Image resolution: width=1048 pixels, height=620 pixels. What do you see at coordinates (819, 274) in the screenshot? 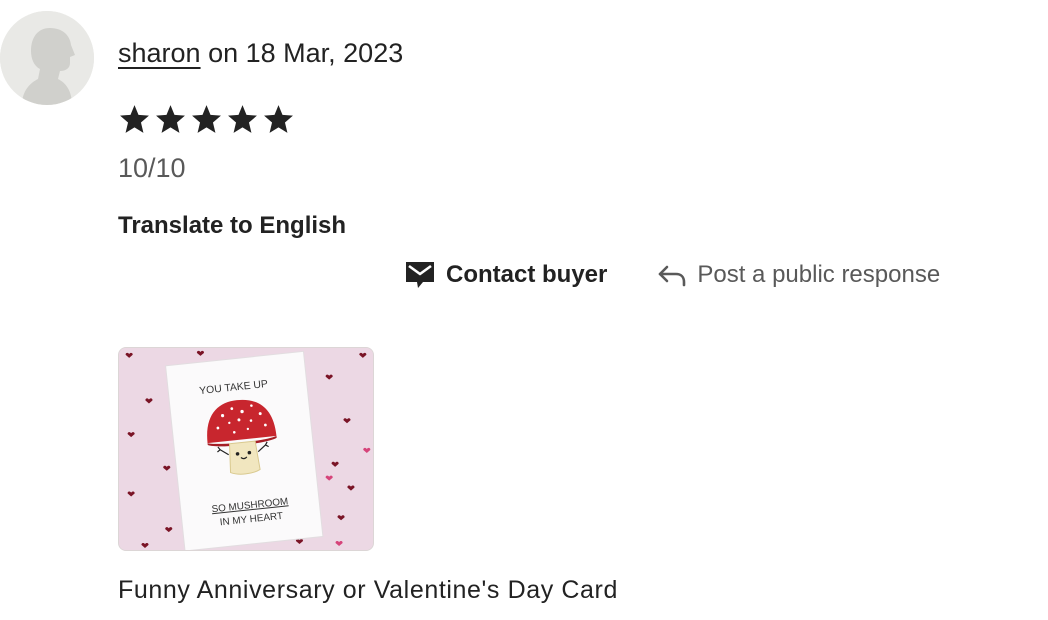
I see `post-public-response-label: Post a public response` at bounding box center [819, 274].